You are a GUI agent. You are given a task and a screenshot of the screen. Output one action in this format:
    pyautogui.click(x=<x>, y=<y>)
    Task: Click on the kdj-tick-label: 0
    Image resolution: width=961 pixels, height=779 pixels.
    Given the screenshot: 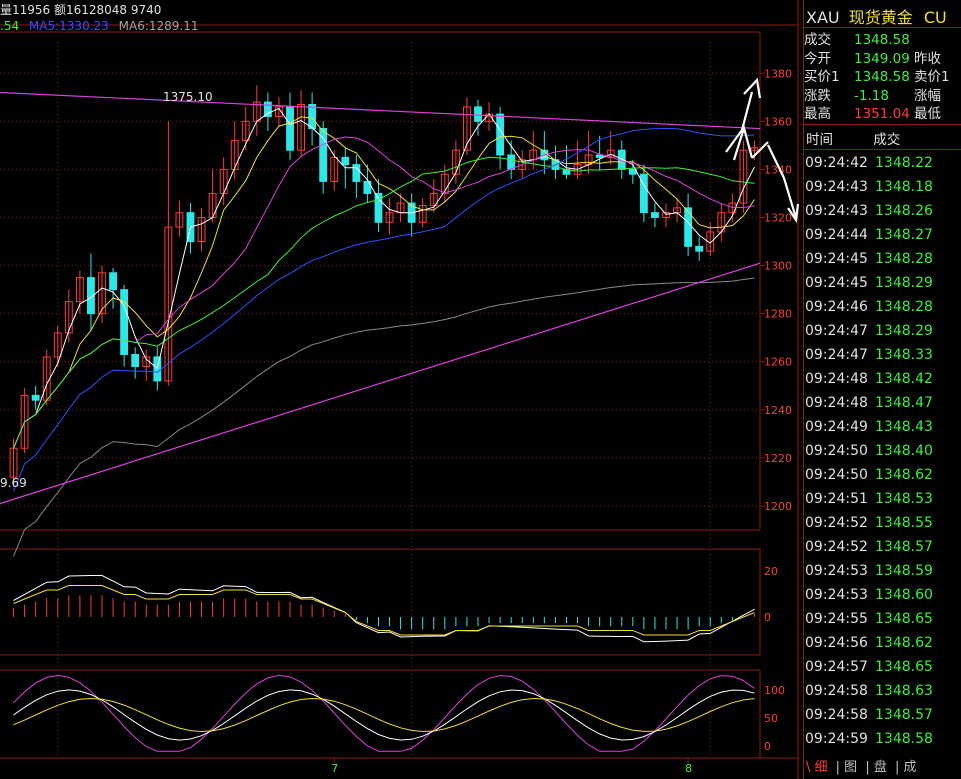 What is the action you would take?
    pyautogui.click(x=767, y=746)
    